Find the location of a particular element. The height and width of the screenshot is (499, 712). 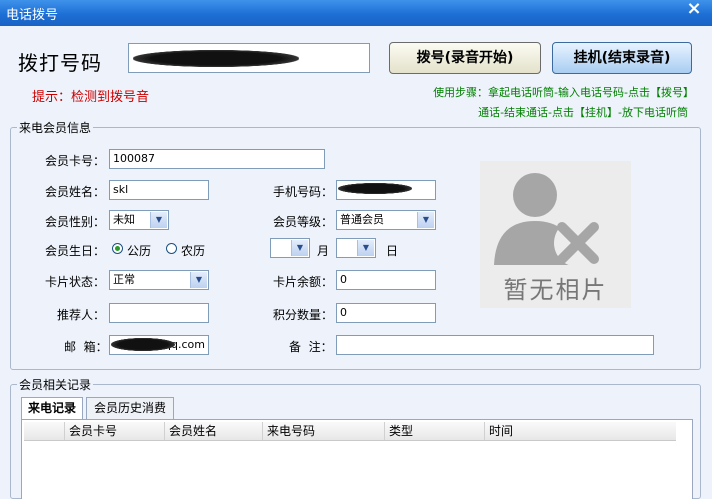

mobile-input is located at coordinates (386, 190).